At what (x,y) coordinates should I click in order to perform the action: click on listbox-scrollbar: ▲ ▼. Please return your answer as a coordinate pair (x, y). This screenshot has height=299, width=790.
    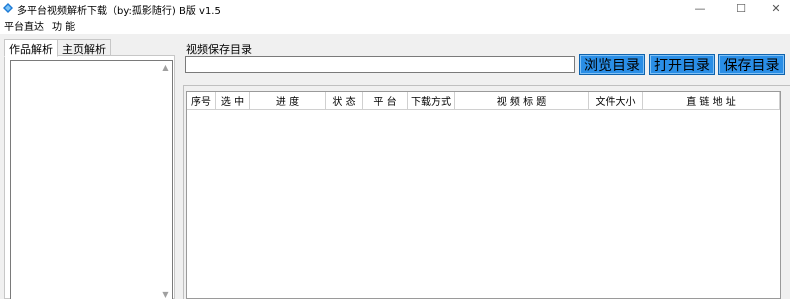
    Looking at the image, I should click on (165, 180).